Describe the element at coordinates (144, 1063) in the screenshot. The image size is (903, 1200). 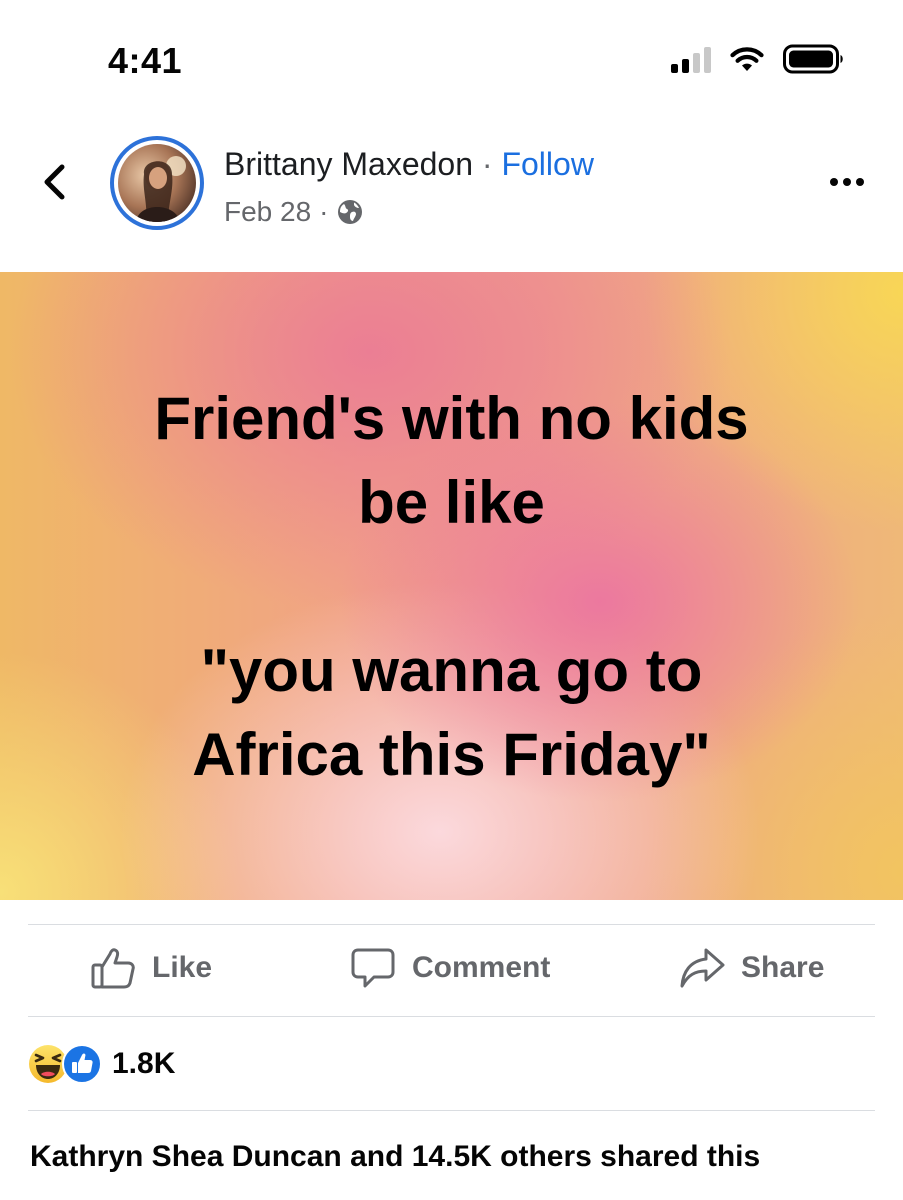
I see `reaction-count: 1.8K` at that location.